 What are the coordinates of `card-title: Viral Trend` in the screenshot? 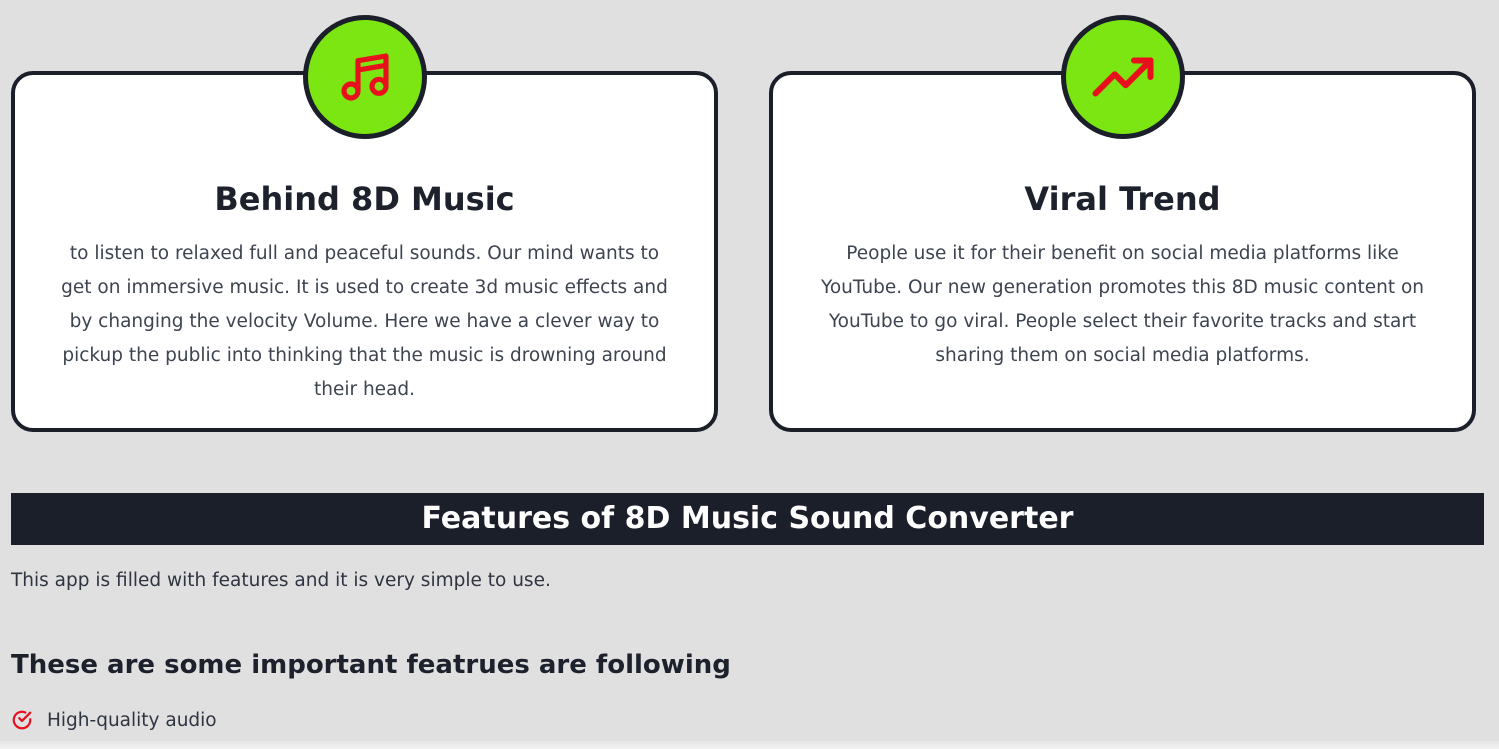 It's located at (1122, 199).